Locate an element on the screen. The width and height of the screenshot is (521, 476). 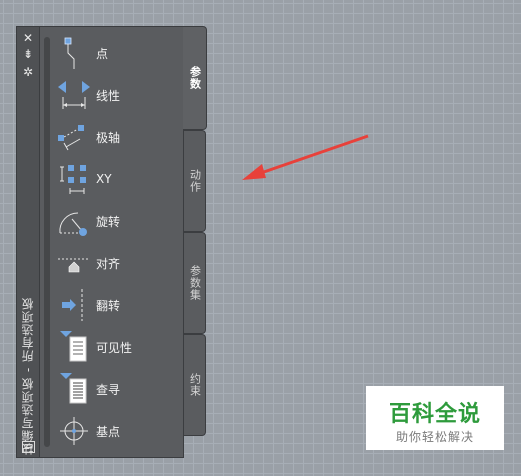
palette-item-label: 查寻 is located at coordinates (108, 389).